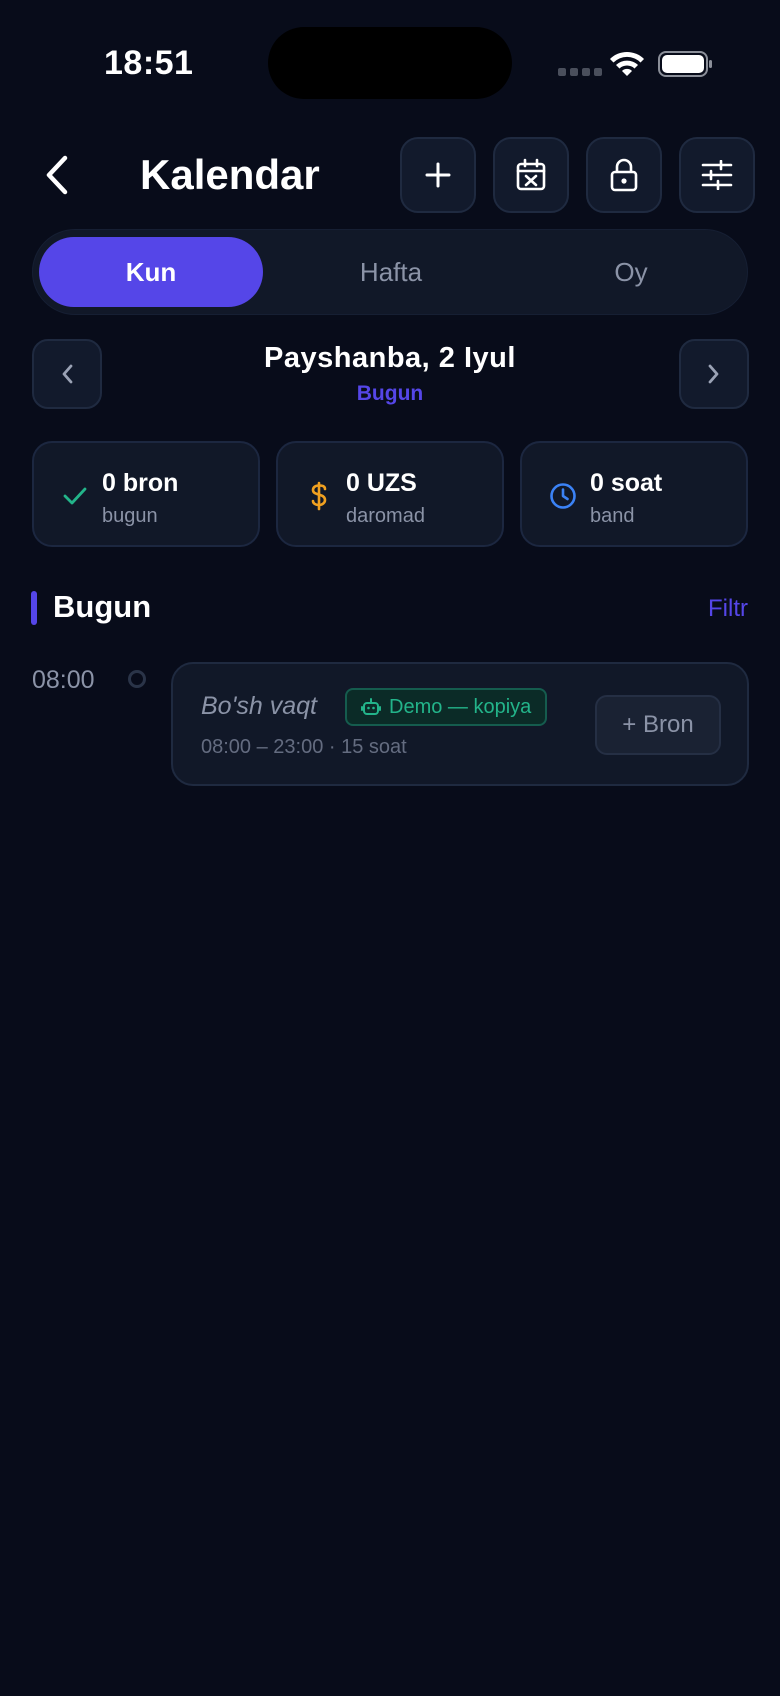 The height and width of the screenshot is (1696, 780). I want to click on stat-value: 0 bron, so click(140, 483).